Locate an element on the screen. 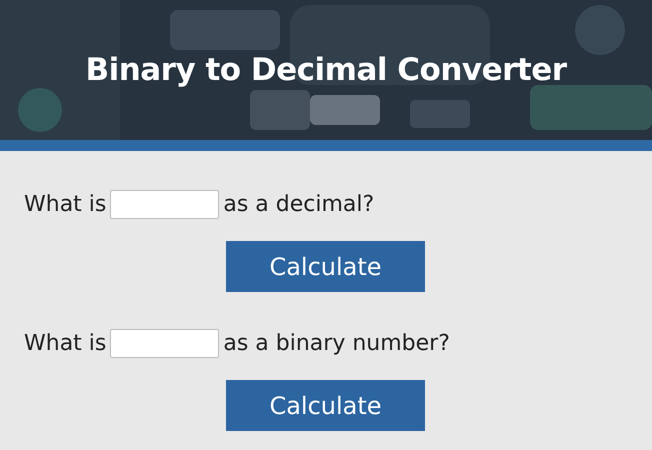 This screenshot has width=652, height=450. question-text: as a binary number? is located at coordinates (336, 344).